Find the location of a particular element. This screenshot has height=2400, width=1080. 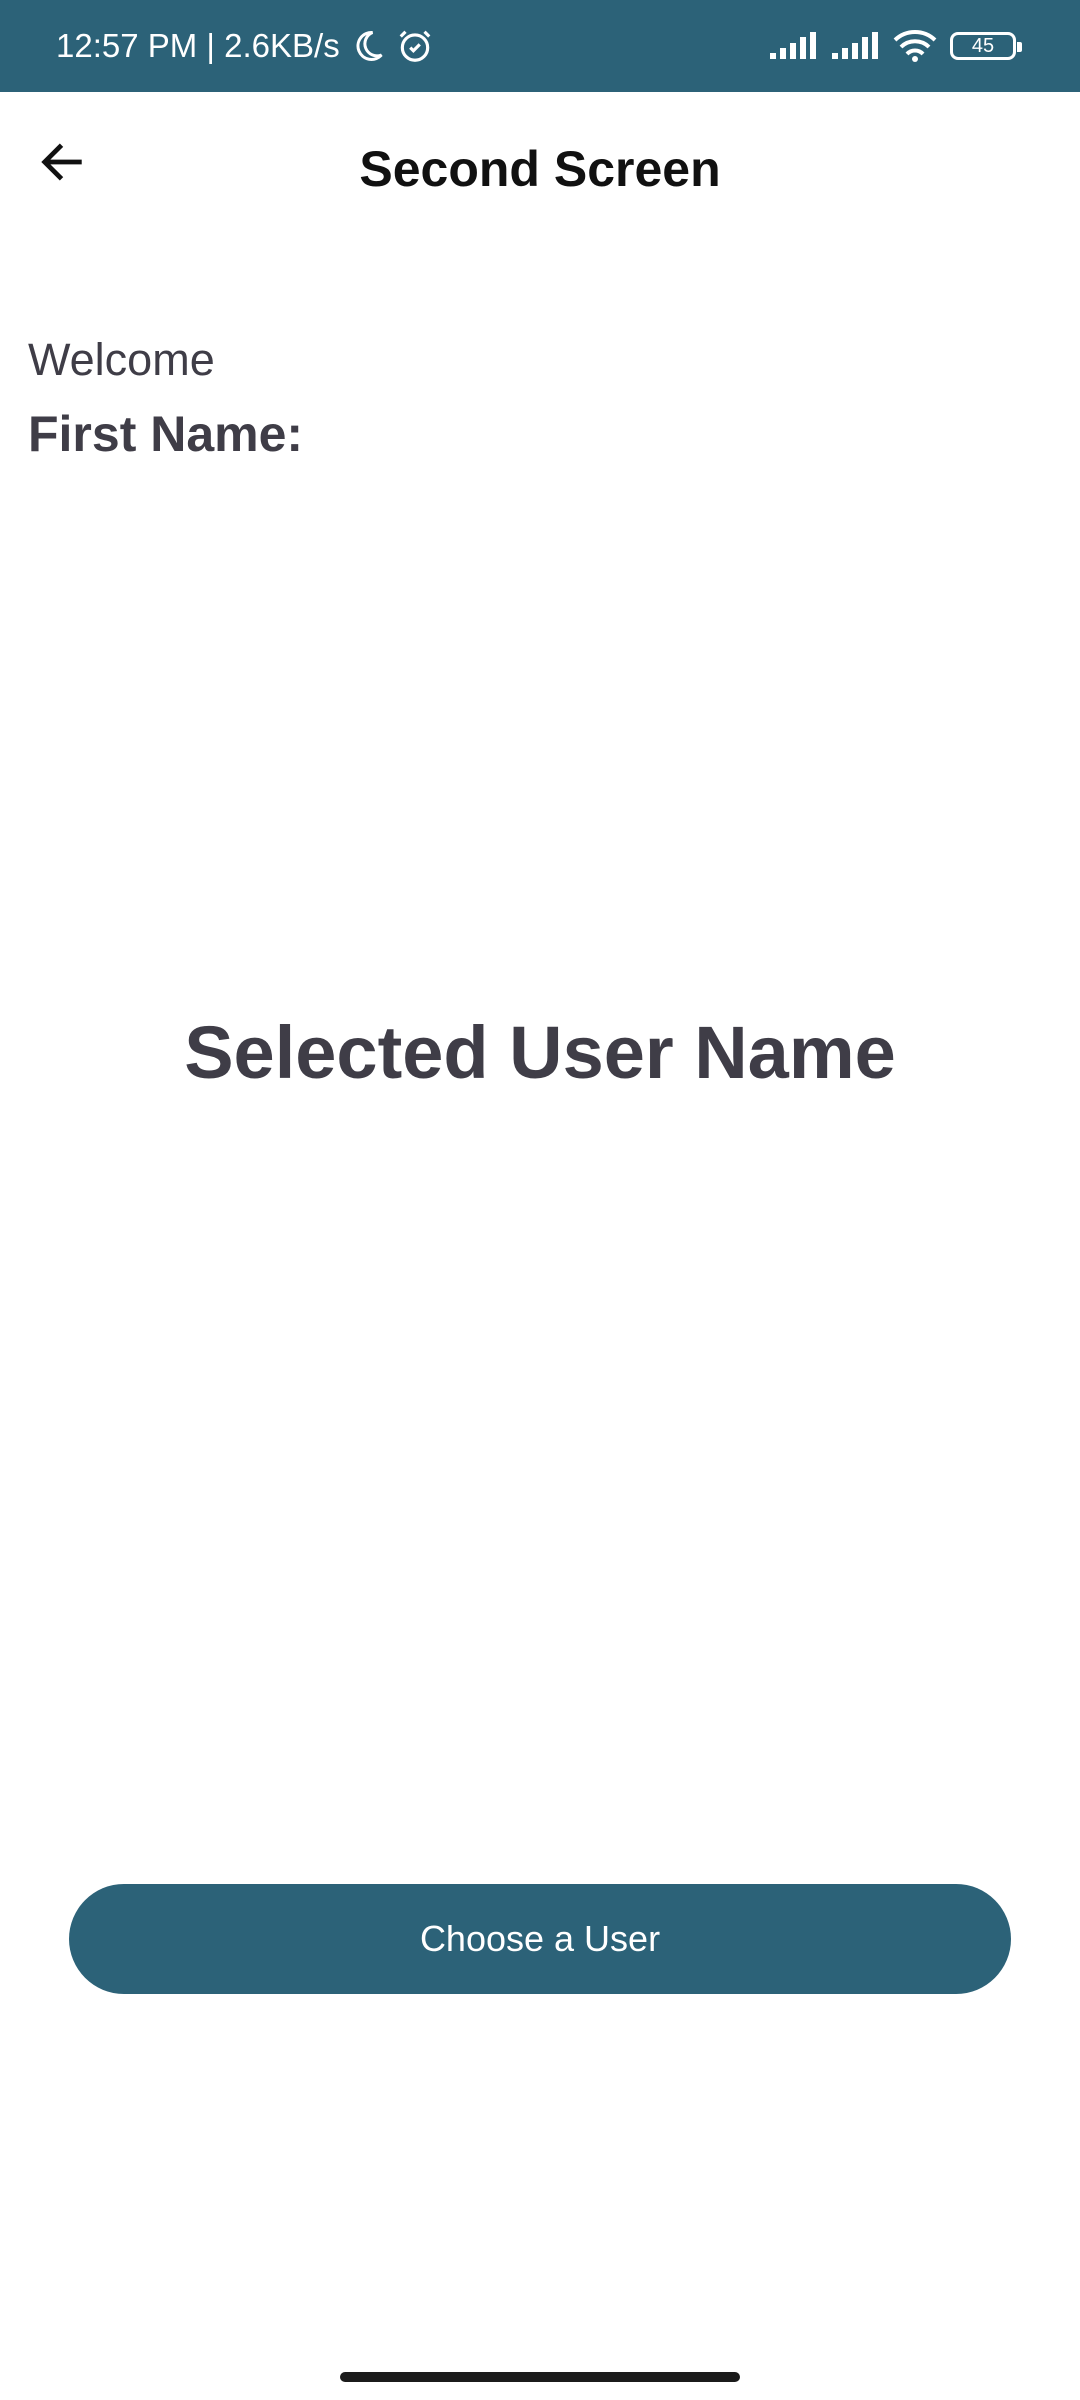

app-bar: Second Screen is located at coordinates (540, 172).